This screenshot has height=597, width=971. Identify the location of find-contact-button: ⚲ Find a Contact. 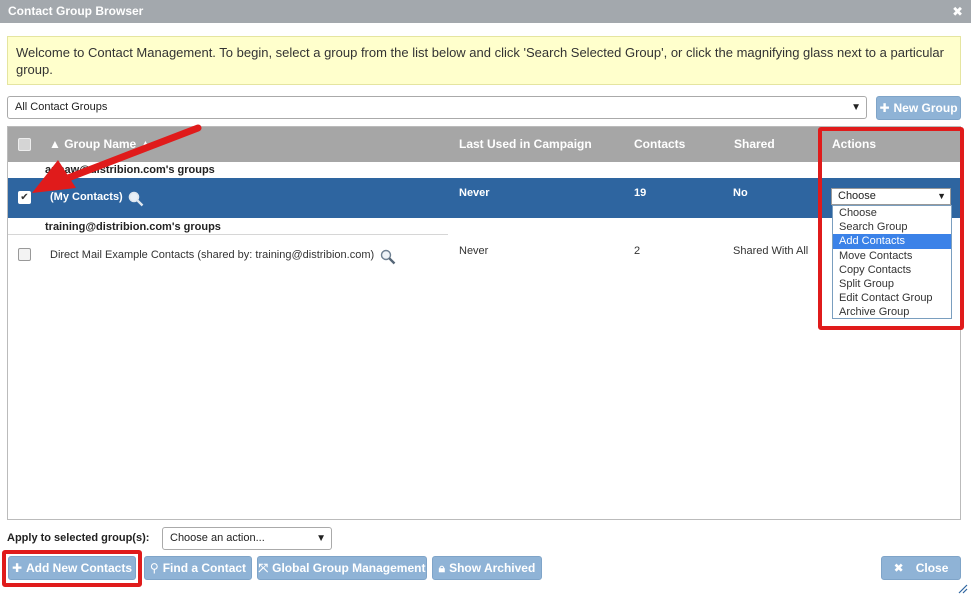
(198, 568).